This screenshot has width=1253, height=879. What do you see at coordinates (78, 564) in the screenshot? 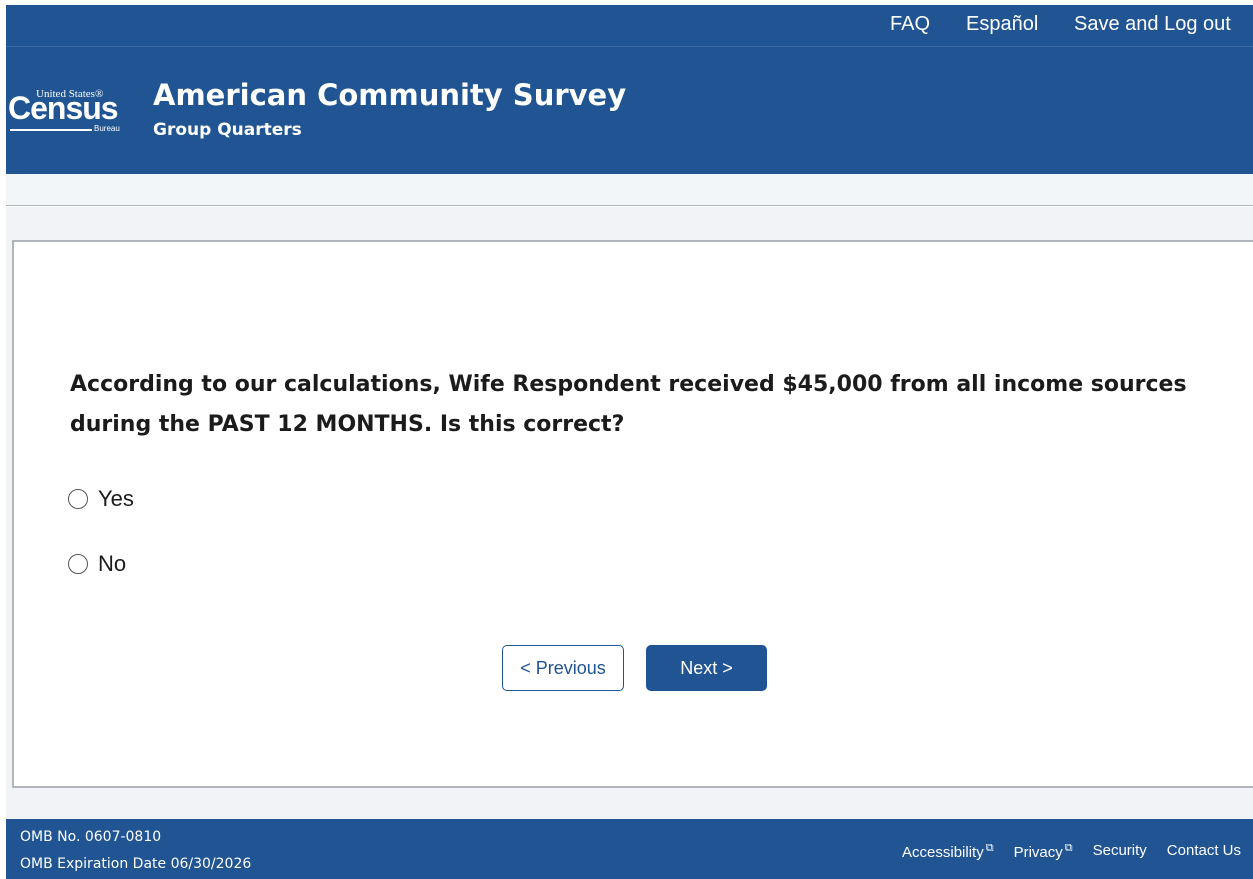
I see `no-radio-button` at bounding box center [78, 564].